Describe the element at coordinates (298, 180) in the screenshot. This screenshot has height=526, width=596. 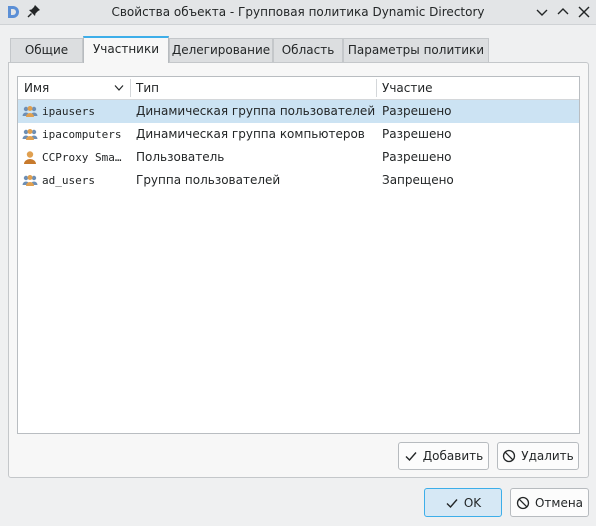
I see `table-row: ad_users Группа пользователей Запрещено` at that location.